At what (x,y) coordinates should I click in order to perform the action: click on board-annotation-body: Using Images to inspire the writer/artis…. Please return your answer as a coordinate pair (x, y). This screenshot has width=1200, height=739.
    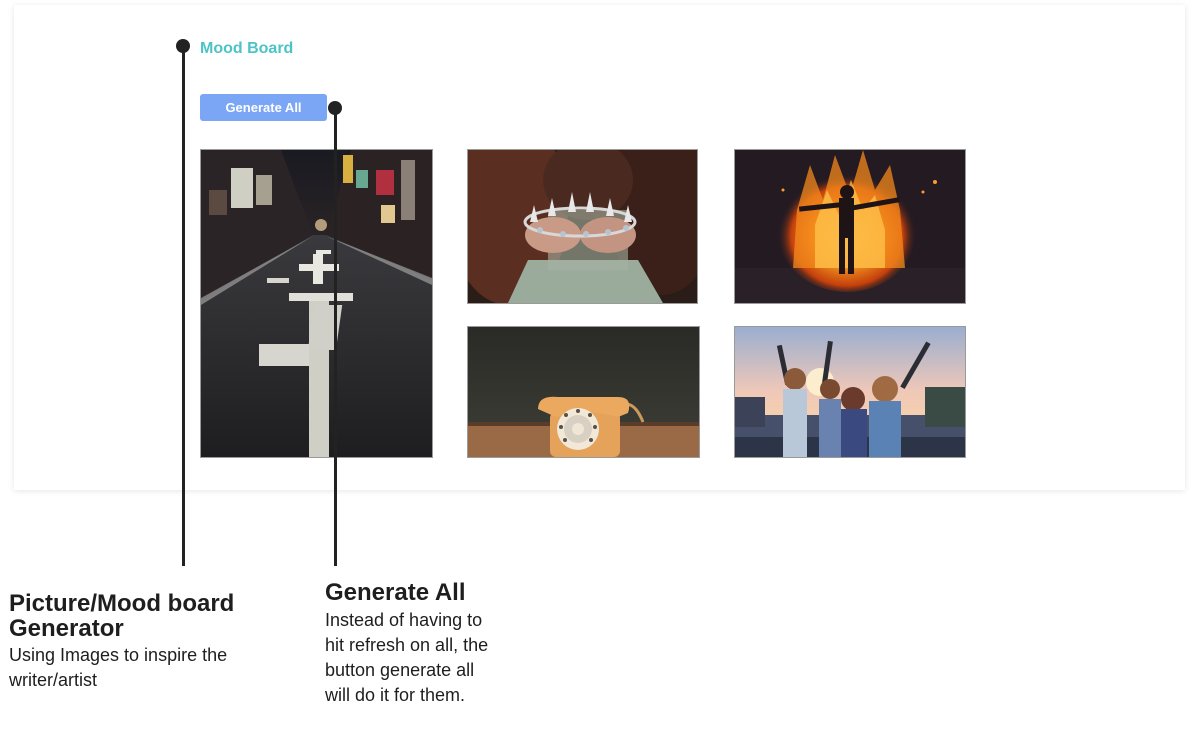
    Looking at the image, I should click on (118, 668).